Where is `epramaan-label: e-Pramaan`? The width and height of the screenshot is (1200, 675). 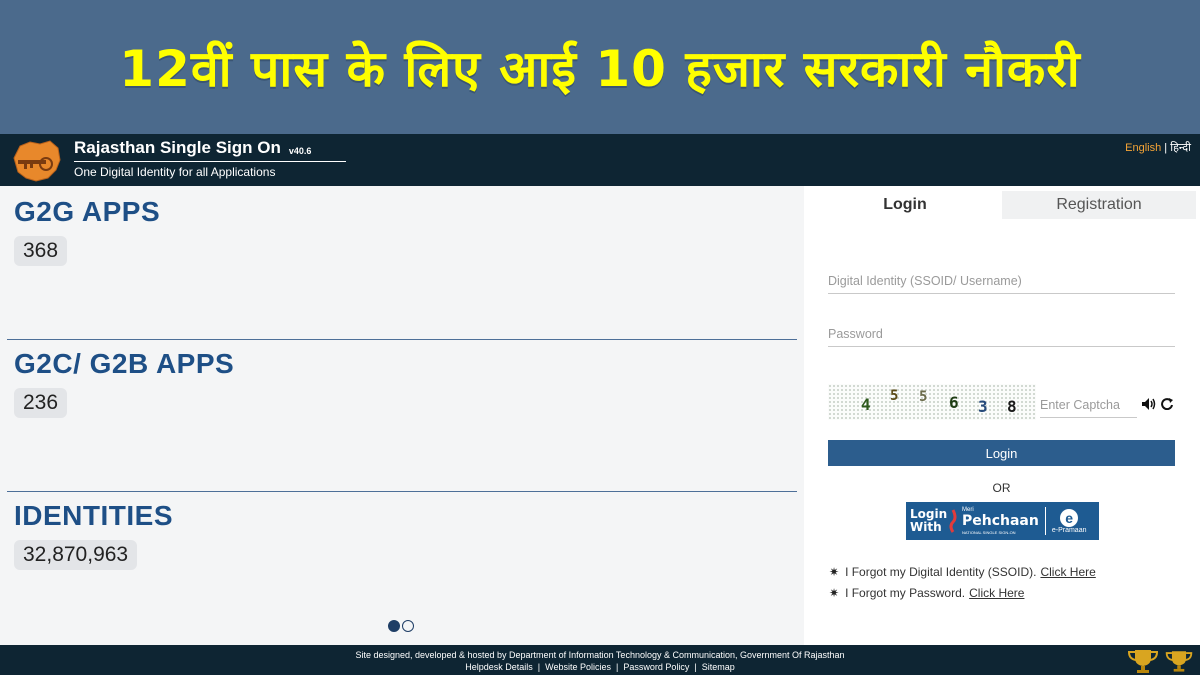 epramaan-label: e-Pramaan is located at coordinates (1069, 530).